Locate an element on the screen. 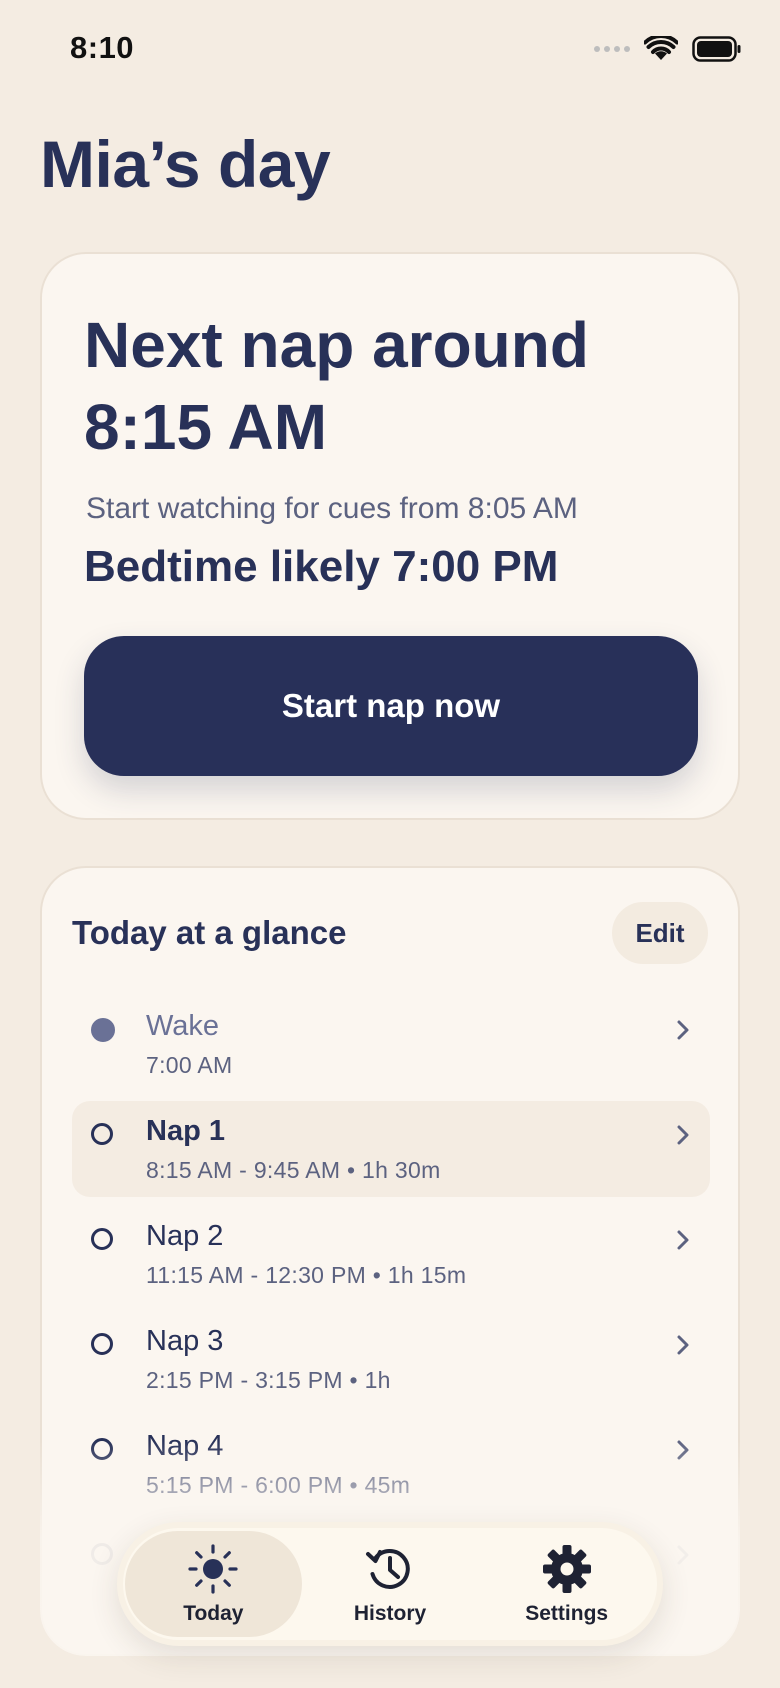 Image resolution: width=780 pixels, height=1688 pixels. schedule-row-times: 2:15 PM - 3:15 PM • 1h is located at coordinates (268, 1380).